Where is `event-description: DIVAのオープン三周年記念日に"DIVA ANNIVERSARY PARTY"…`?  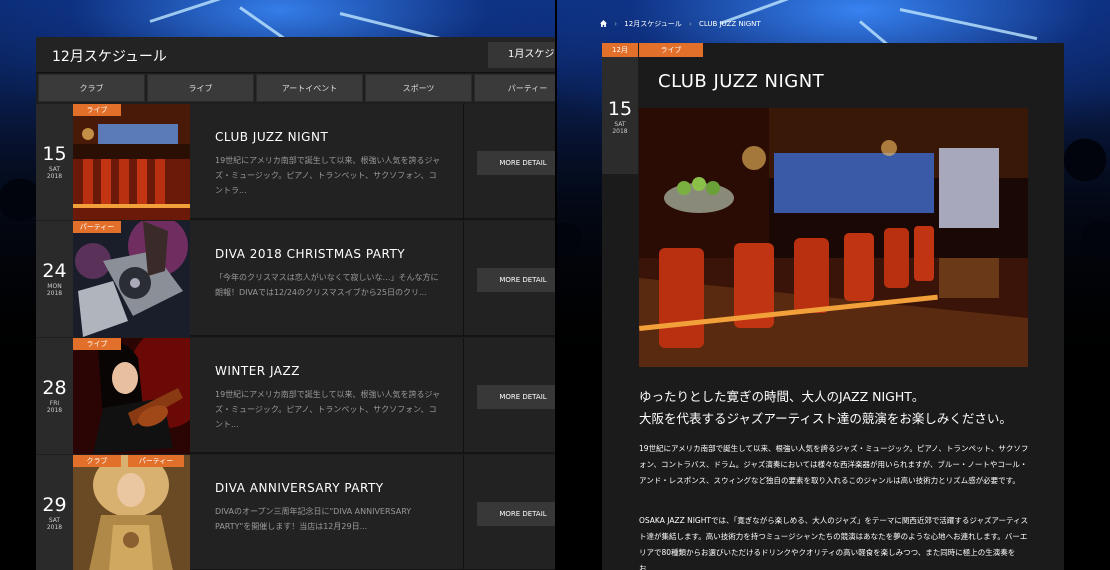 event-description: DIVAのオープン三周年記念日に"DIVA ANNIVERSARY PARTY"… is located at coordinates (313, 519).